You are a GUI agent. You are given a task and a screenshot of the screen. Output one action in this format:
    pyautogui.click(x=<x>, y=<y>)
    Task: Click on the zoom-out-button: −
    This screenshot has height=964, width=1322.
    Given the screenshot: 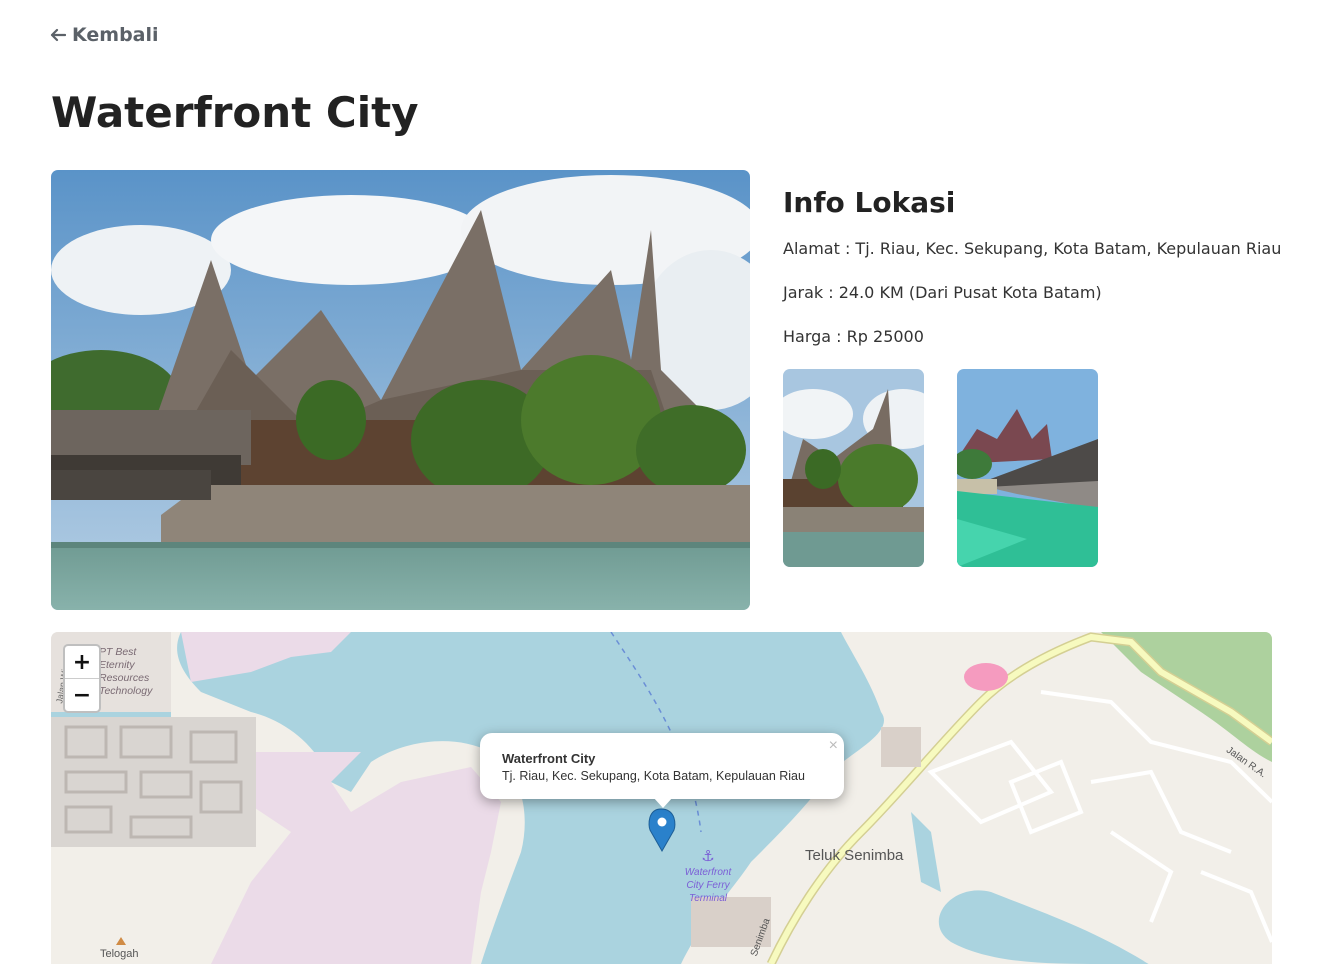 What is the action you would take?
    pyautogui.click(x=82, y=694)
    